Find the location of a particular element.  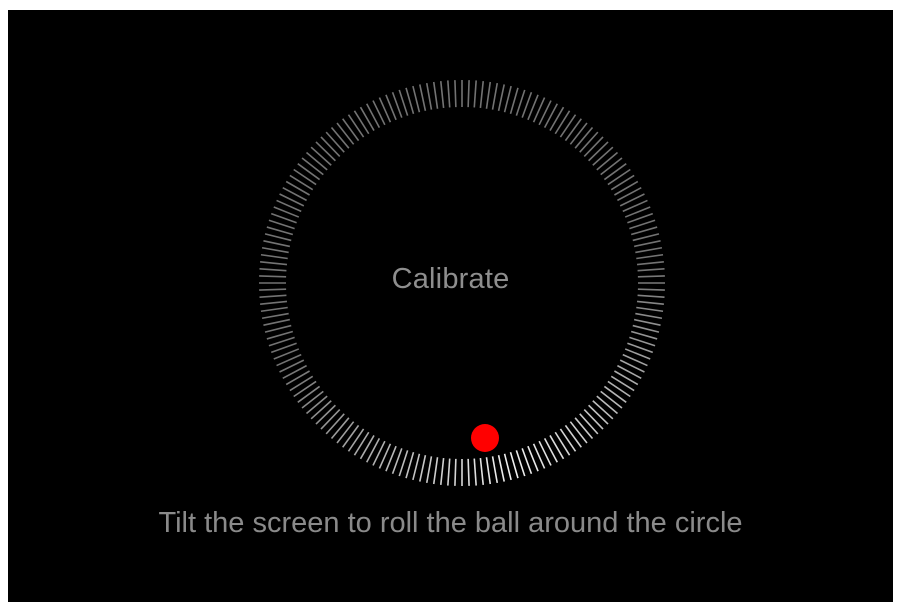

calibrate-title: Calibrate is located at coordinates (450, 279).